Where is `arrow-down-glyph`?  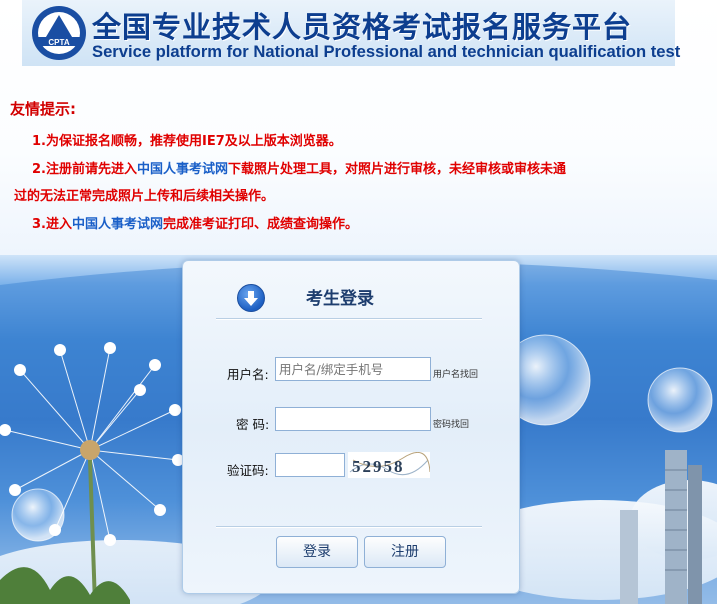
arrow-down-glyph is located at coordinates (251, 298).